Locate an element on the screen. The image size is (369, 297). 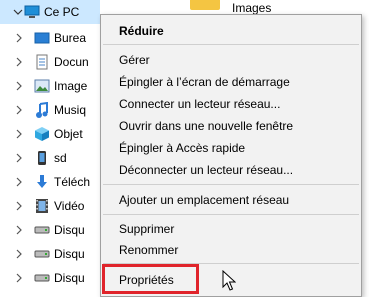
3d-objects-icon is located at coordinates (42, 134).